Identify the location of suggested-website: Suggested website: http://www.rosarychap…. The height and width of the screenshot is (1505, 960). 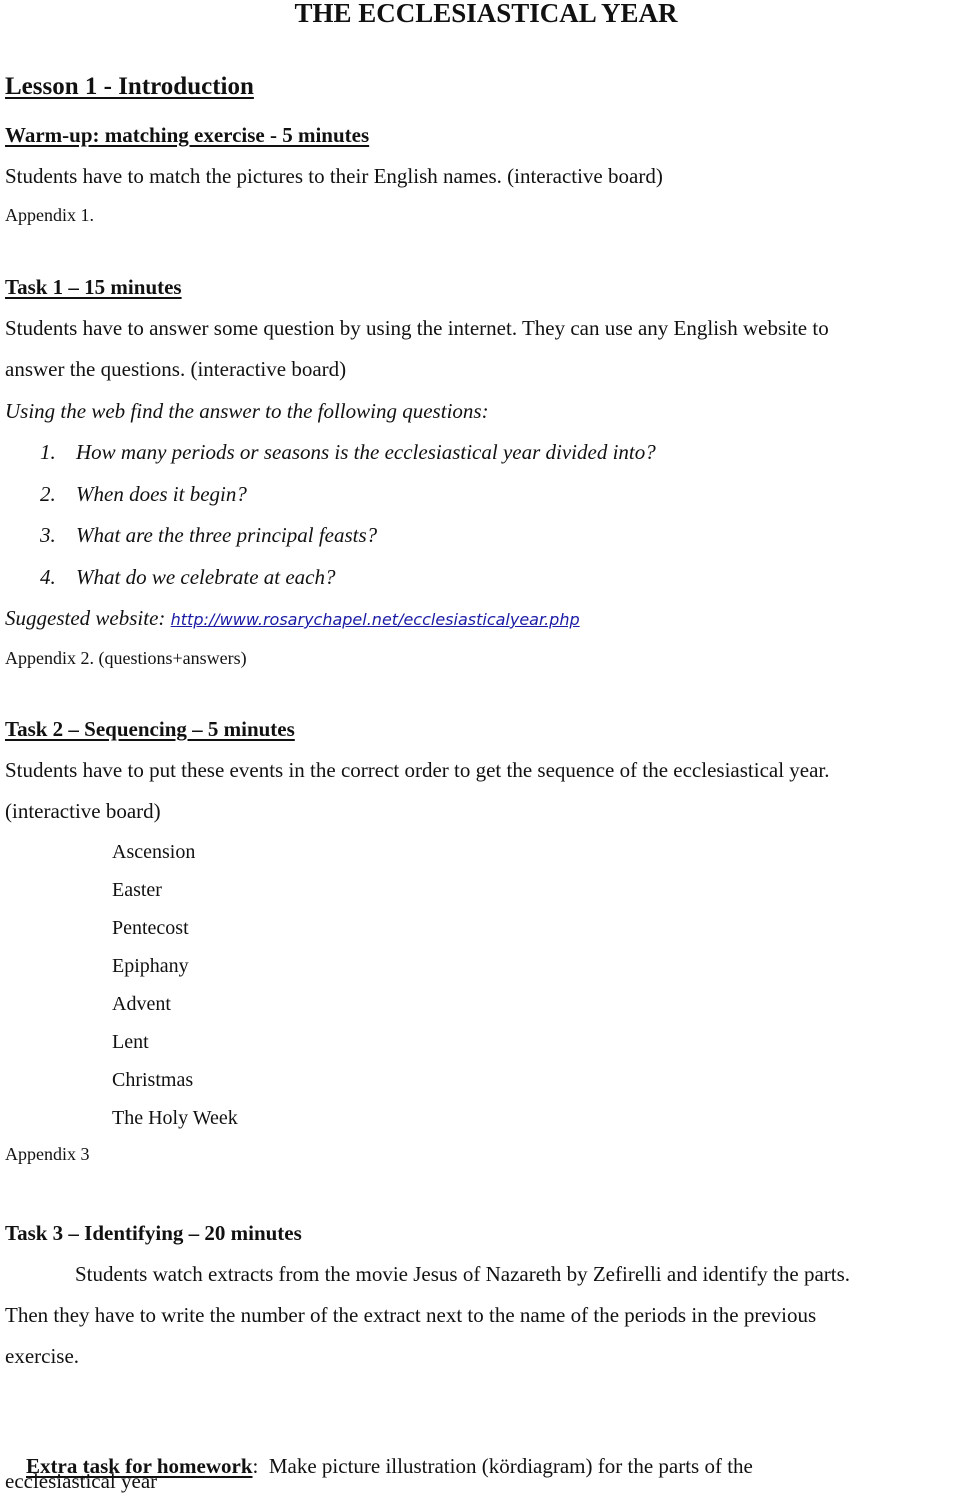
(292, 619).